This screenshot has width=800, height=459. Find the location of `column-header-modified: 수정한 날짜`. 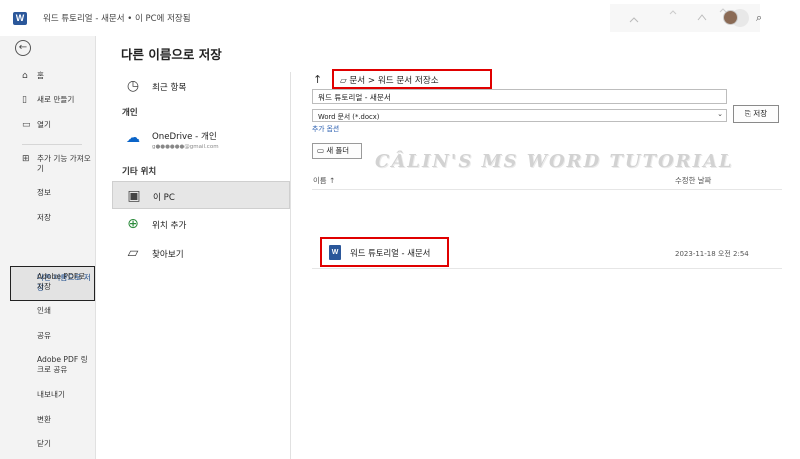

column-header-modified: 수정한 날짜 is located at coordinates (693, 180).